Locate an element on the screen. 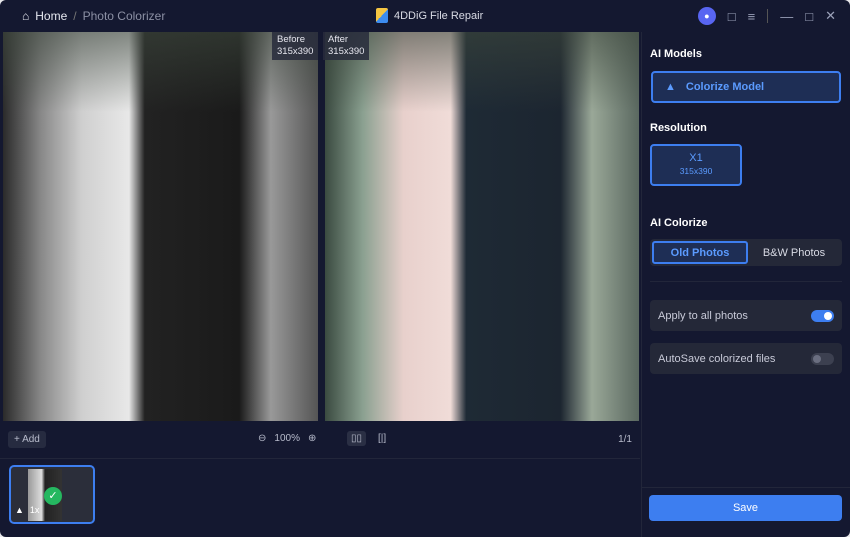 Image resolution: width=850 pixels, height=537 pixels. apply-all-row: Apply to all photos is located at coordinates (746, 315).